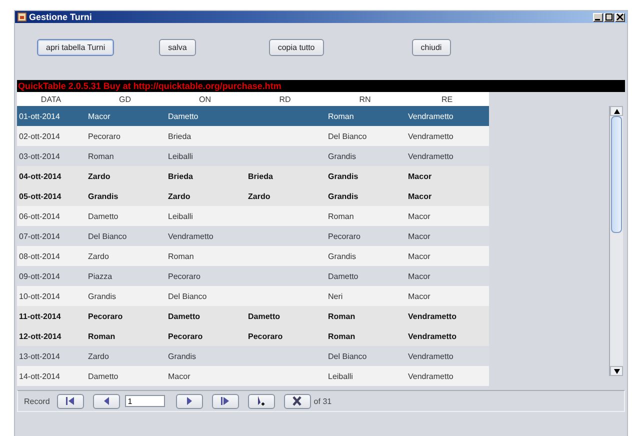 The width and height of the screenshot is (632, 436). I want to click on table-row: 03-ott-2014 Roman Leiballi Grandis Vendrametto, so click(253, 156).